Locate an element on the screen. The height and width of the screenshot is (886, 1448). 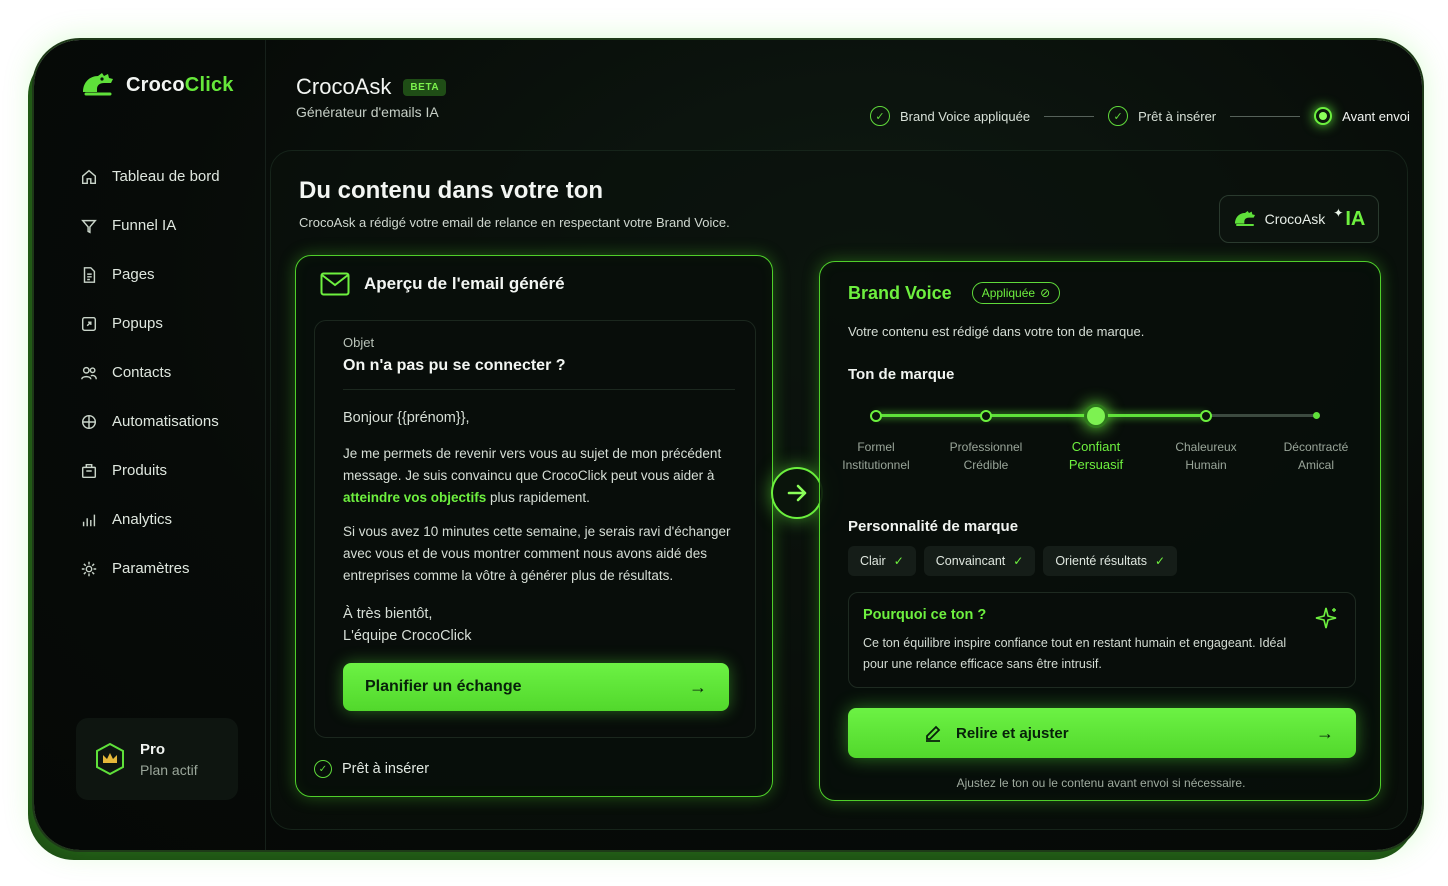
arrow-right-icon is located at coordinates (797, 493).